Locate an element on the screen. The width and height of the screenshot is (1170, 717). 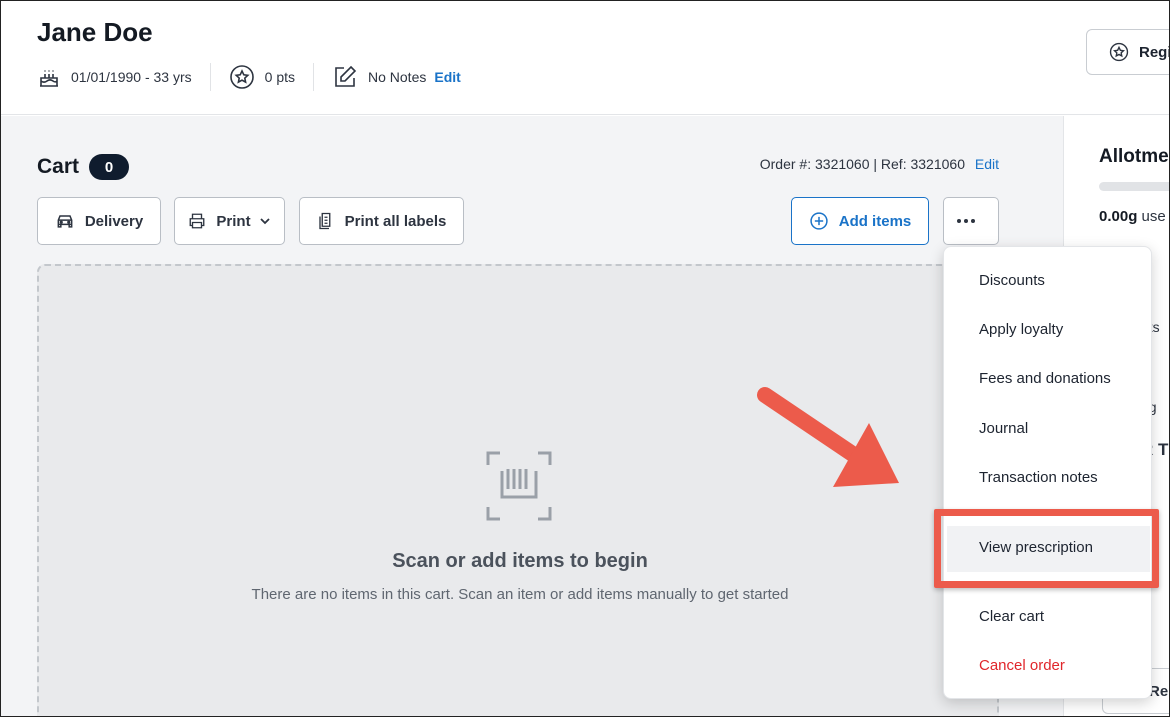
customer-meta: 01/01/1990 - 33 yrs 0 pts No Notes Edit is located at coordinates (249, 77).